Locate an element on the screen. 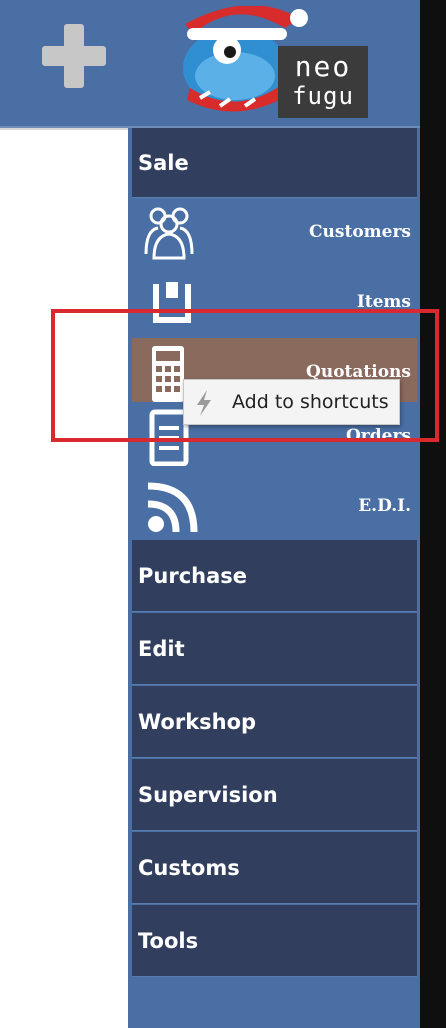  neofugu-wordmark: neo fugu is located at coordinates (323, 82).